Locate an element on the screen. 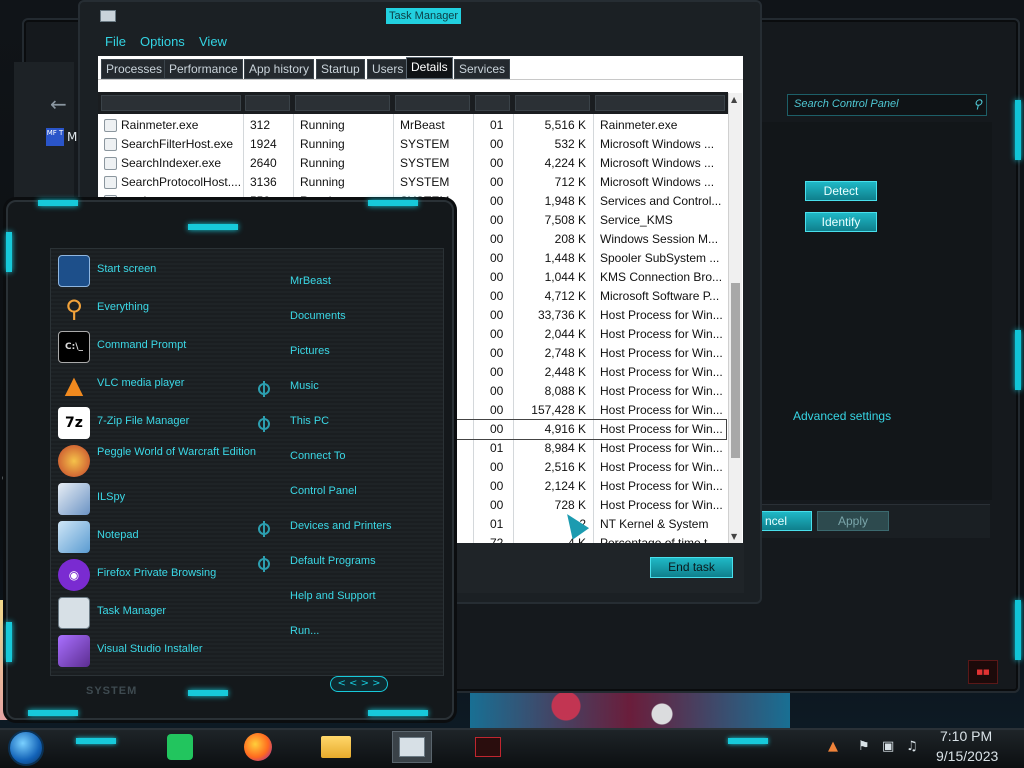 Image resolution: width=1024 pixels, height=768 pixels. column-header-description is located at coordinates (660, 103).